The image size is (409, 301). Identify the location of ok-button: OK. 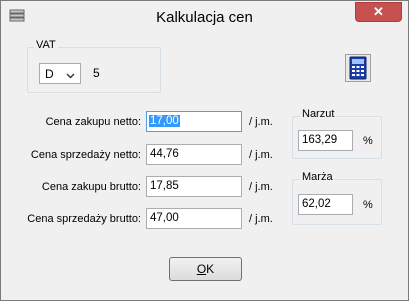
(205, 269).